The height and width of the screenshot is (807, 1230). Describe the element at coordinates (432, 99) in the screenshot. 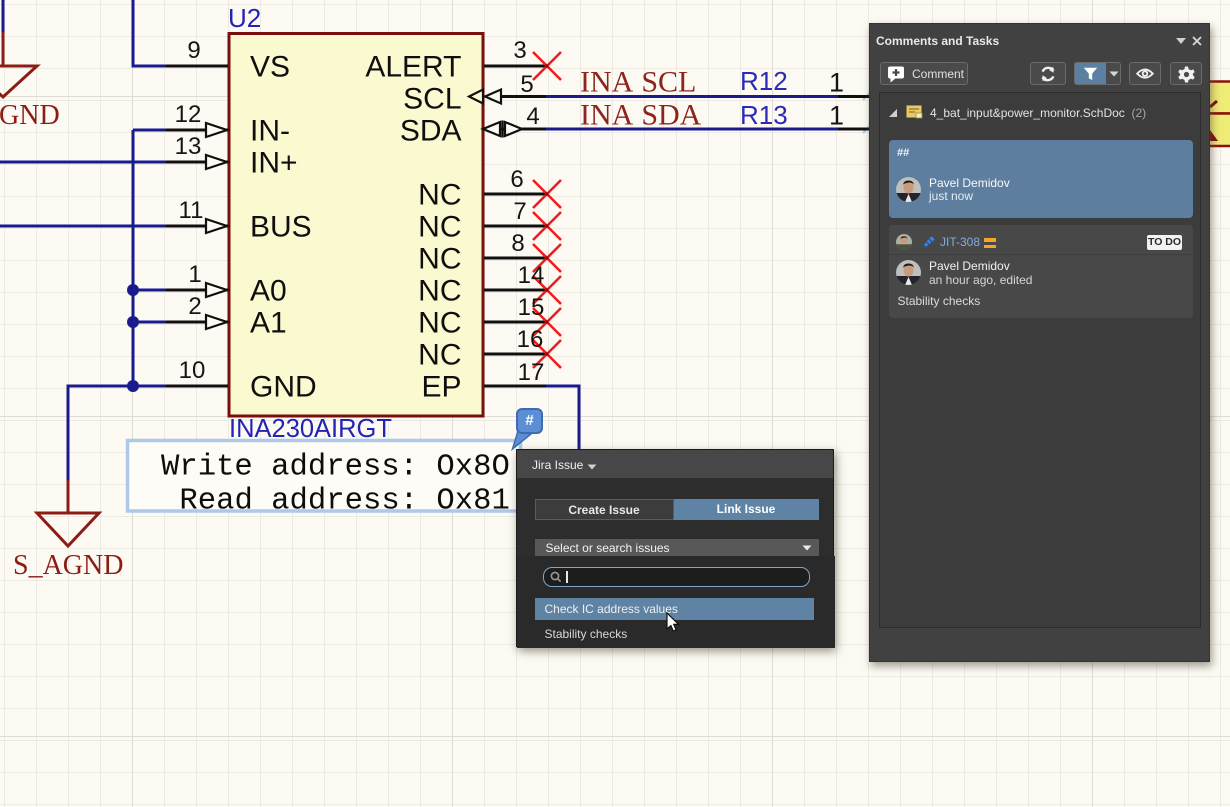

I see `svg-text: SCL` at that location.